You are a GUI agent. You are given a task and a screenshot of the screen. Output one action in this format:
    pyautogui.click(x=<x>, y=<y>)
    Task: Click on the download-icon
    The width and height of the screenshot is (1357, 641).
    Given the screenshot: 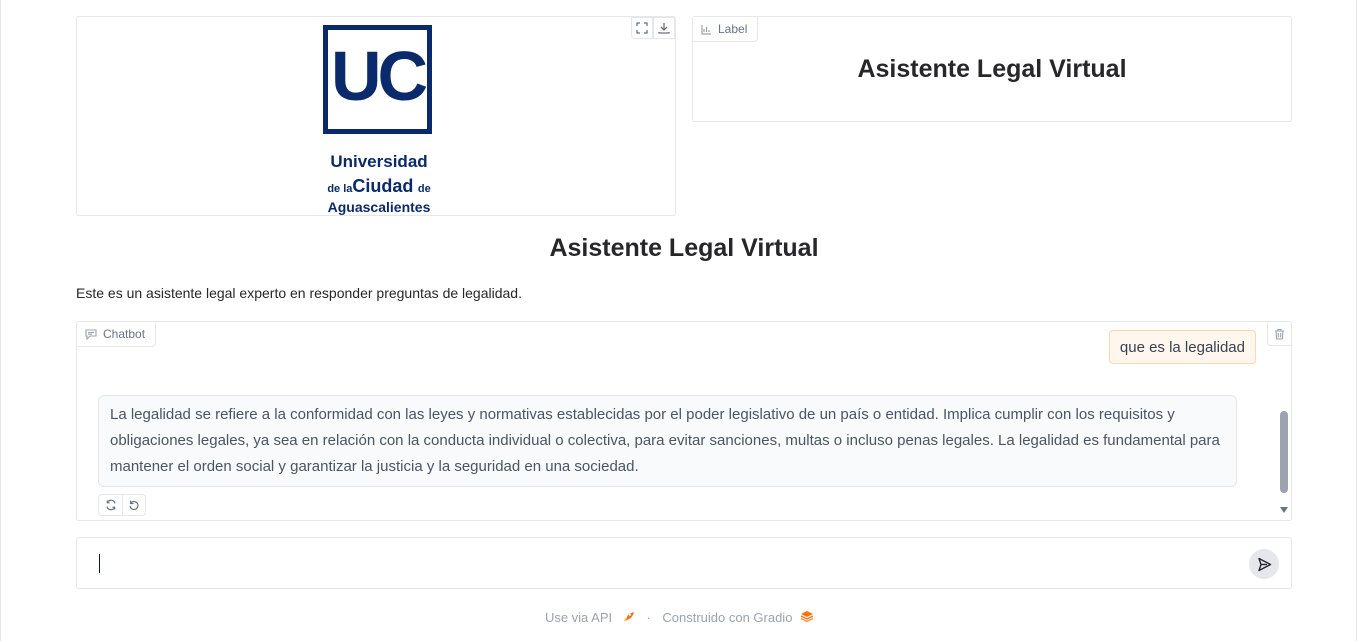 What is the action you would take?
    pyautogui.click(x=664, y=28)
    